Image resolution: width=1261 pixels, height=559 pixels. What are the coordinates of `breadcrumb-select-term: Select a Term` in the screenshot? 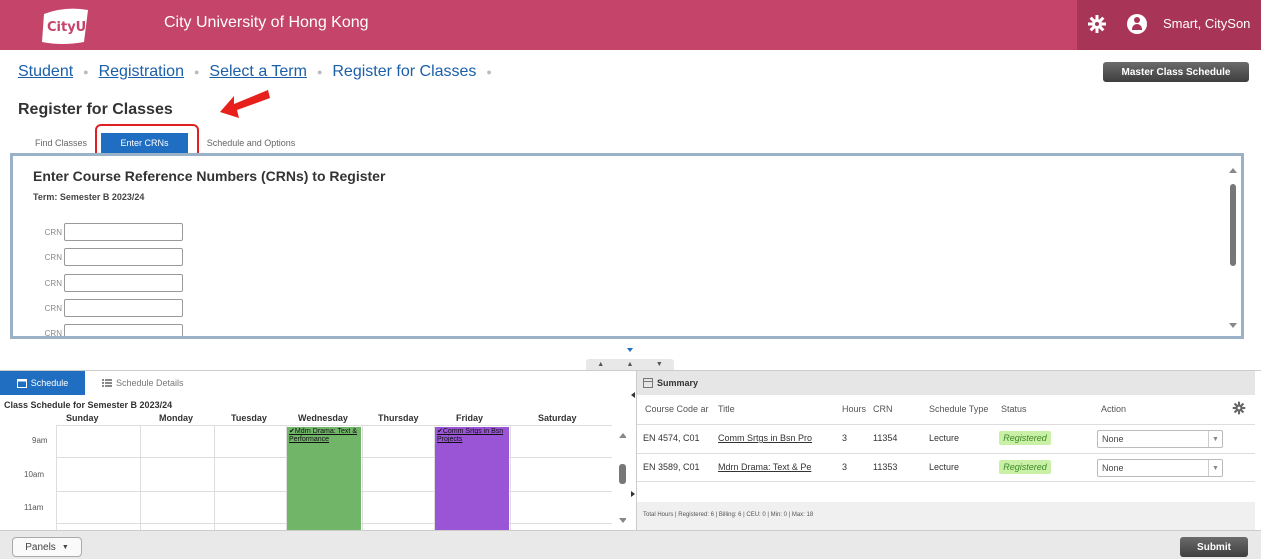 It's located at (258, 71).